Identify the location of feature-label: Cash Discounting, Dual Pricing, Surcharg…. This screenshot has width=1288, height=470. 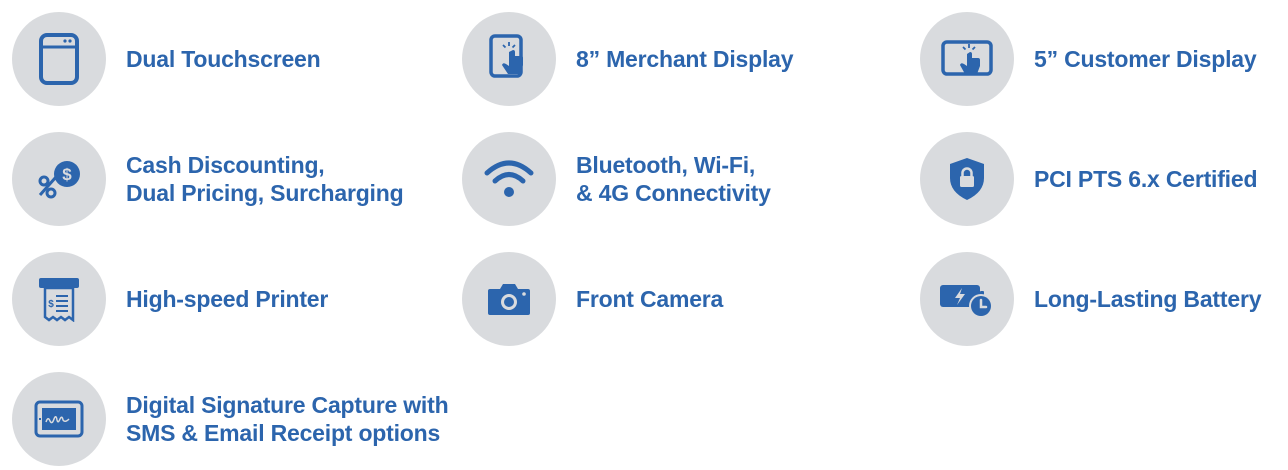
(265, 179).